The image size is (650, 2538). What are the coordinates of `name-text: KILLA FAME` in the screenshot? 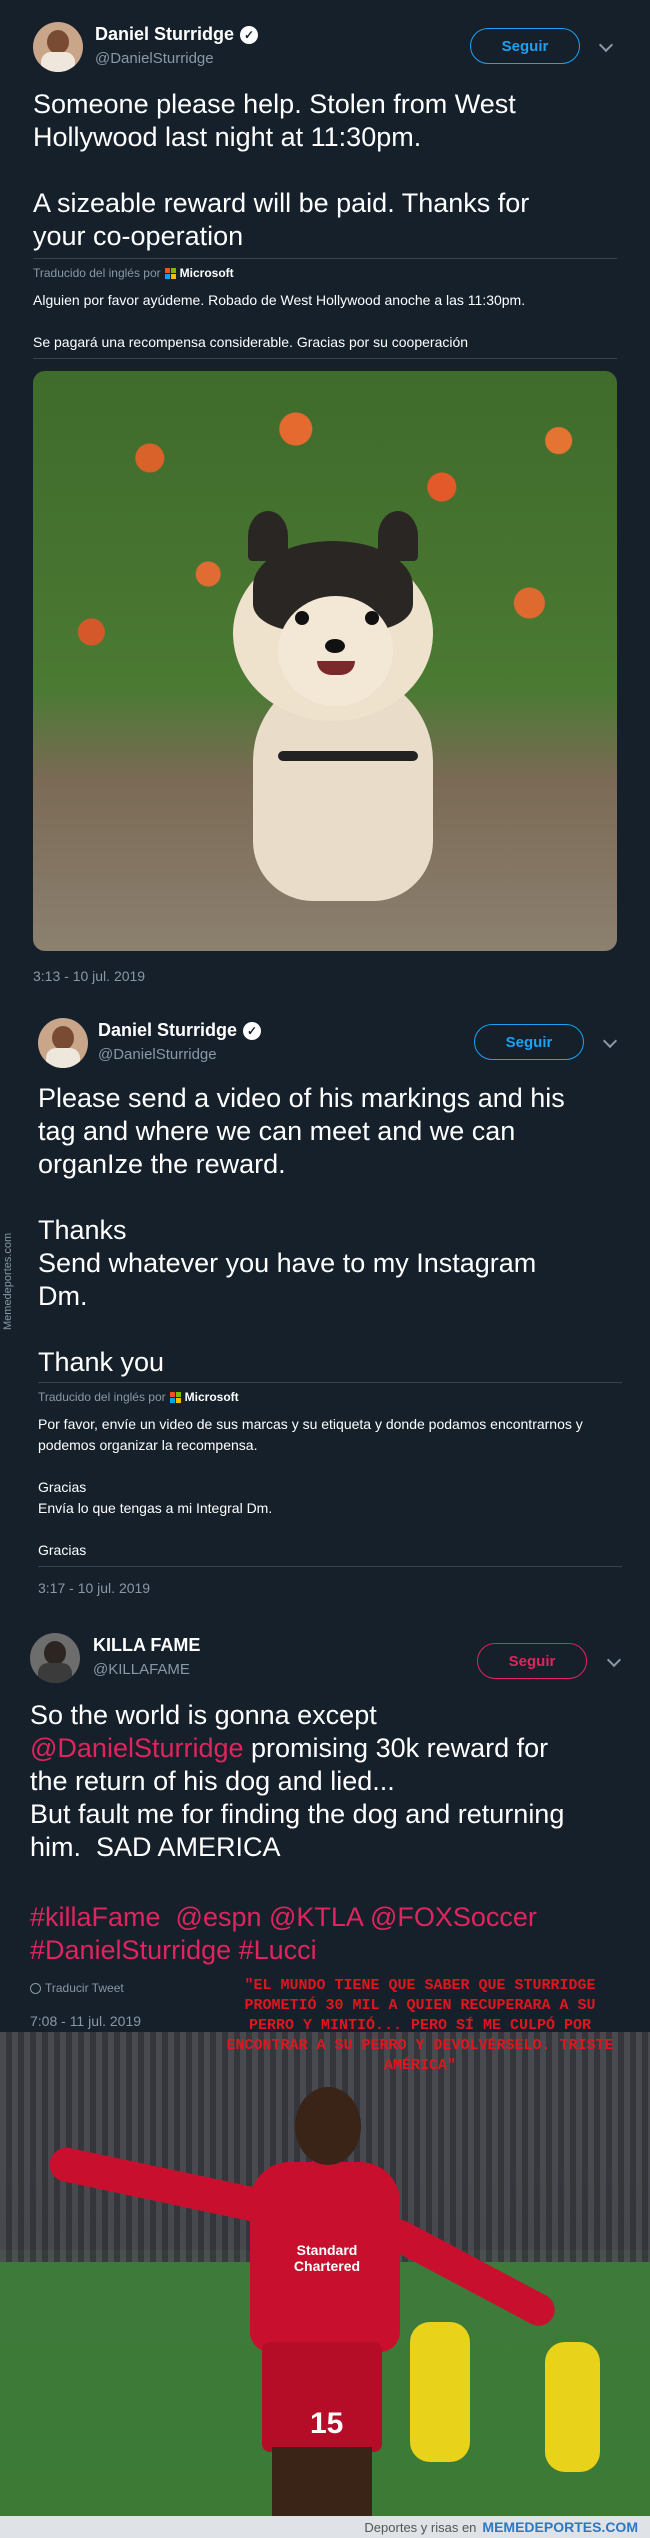 It's located at (147, 1645).